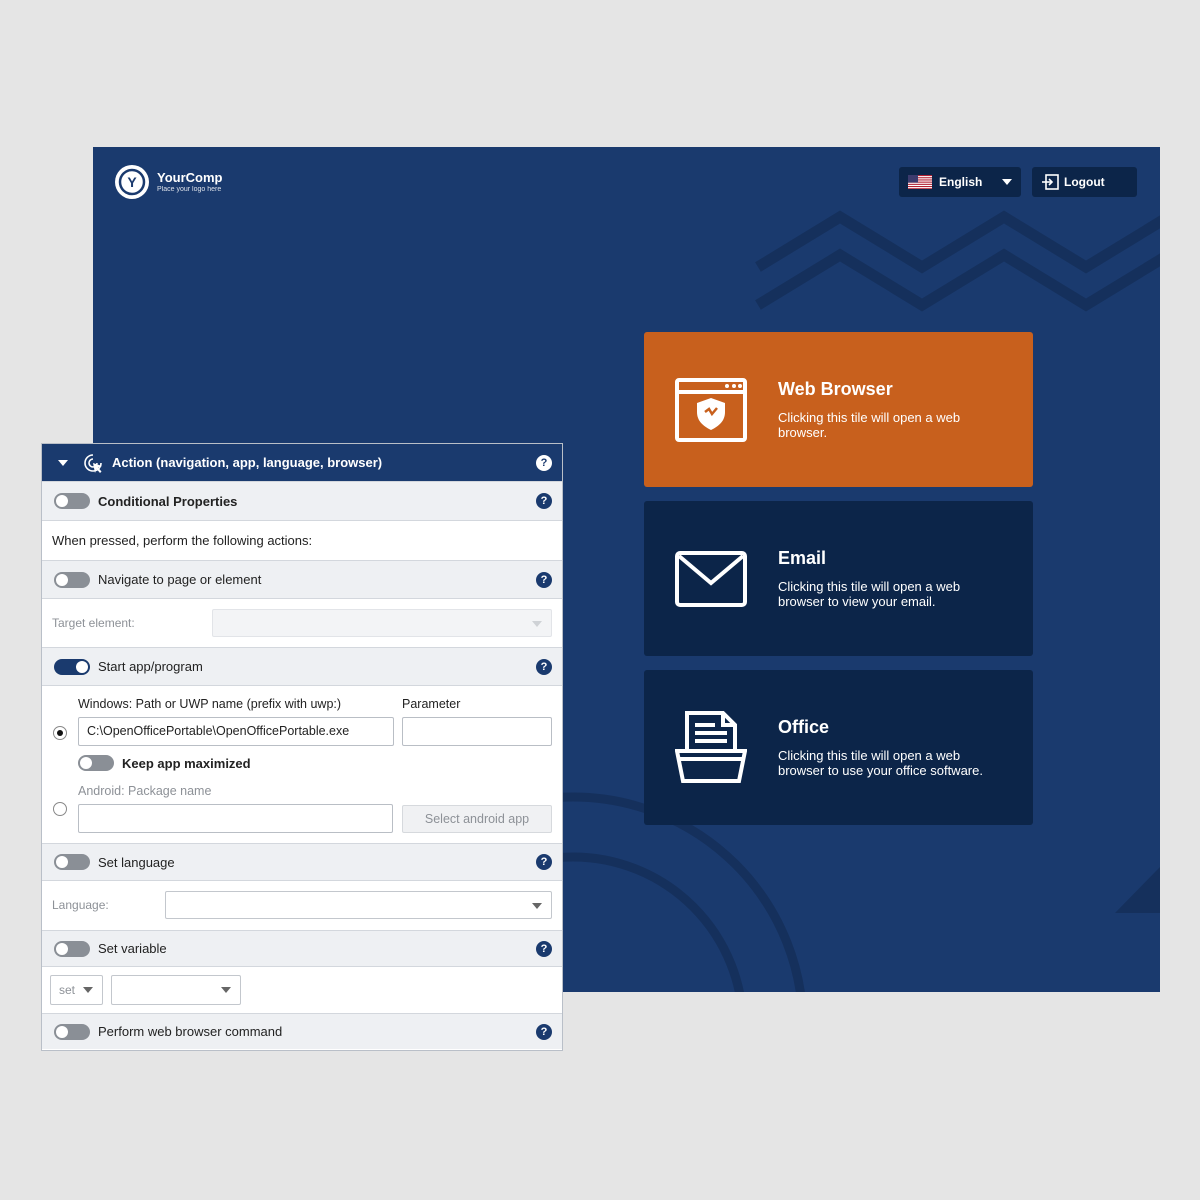  I want to click on pointer-click-icon, so click(93, 463).